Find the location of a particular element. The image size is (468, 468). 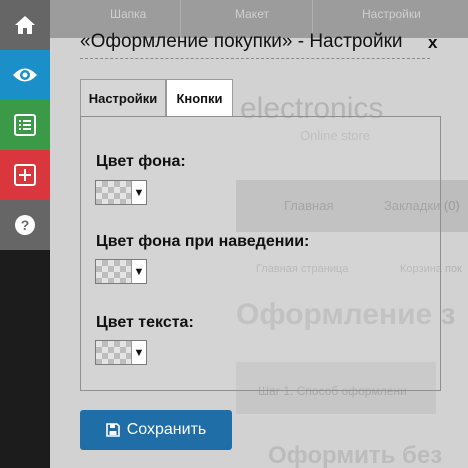

home-icon is located at coordinates (25, 25).